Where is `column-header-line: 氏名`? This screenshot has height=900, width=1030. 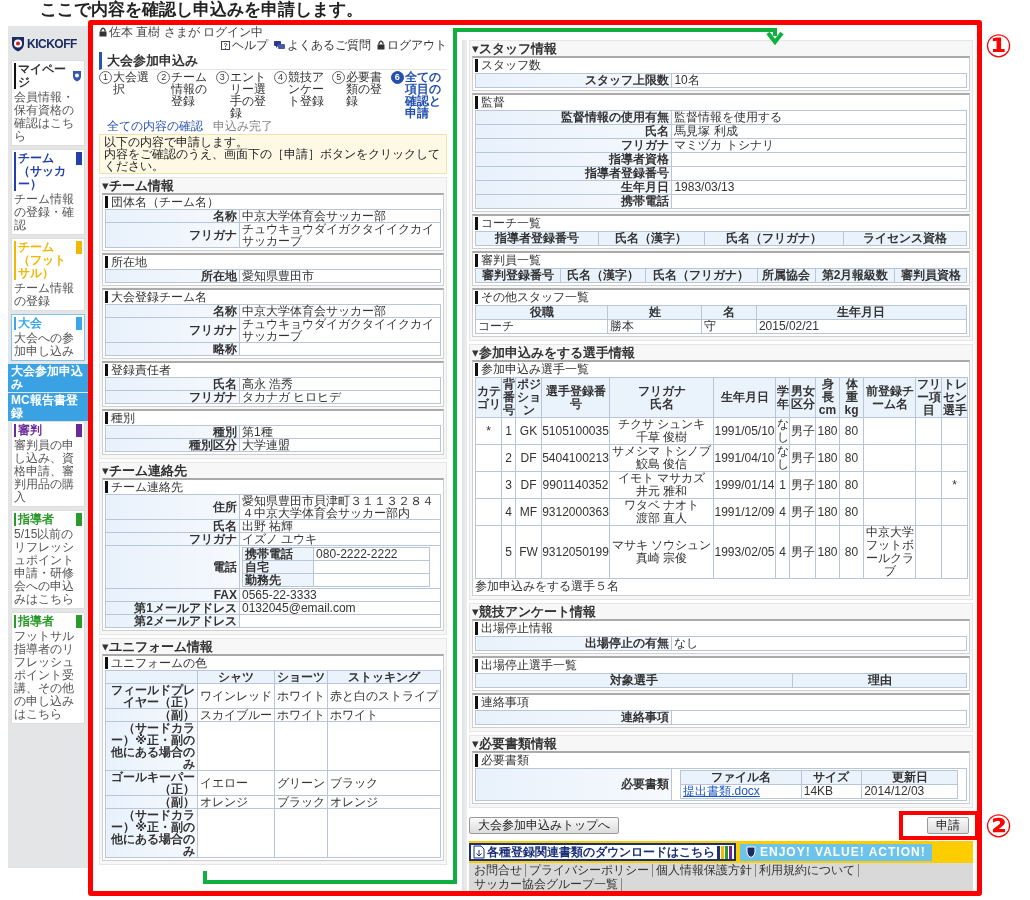
column-header-line: 氏名 is located at coordinates (661, 404).